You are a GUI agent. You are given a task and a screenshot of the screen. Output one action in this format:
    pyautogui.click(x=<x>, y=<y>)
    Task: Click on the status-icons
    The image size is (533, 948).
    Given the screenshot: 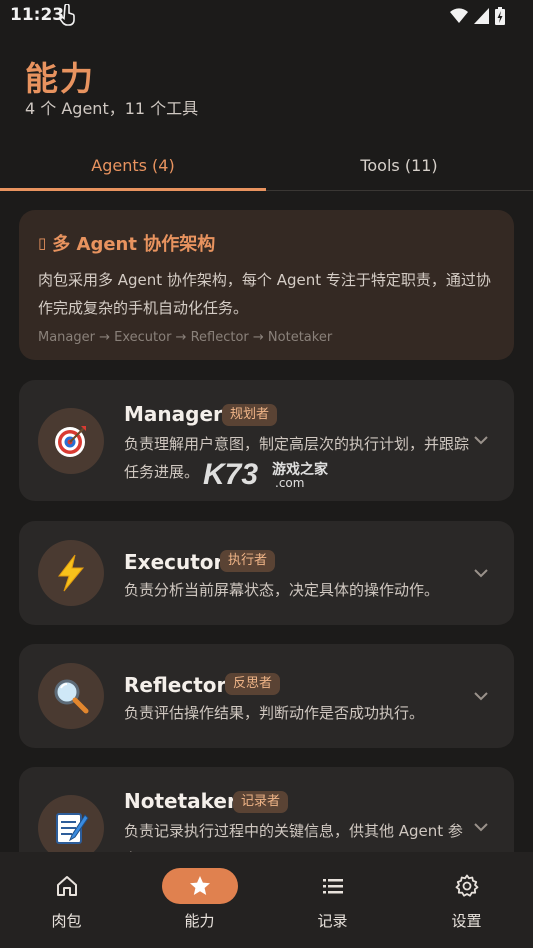 What is the action you would take?
    pyautogui.click(x=477, y=16)
    